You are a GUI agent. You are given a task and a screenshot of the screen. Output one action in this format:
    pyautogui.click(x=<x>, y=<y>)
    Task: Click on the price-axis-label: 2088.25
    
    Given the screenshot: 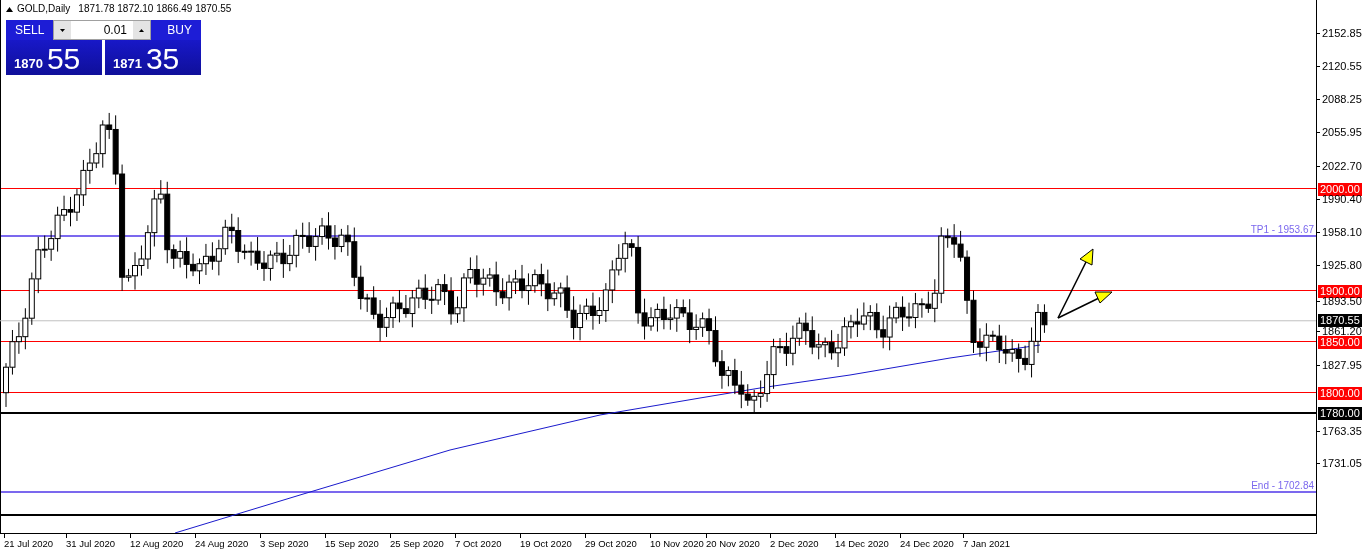 What is the action you would take?
    pyautogui.click(x=1342, y=99)
    